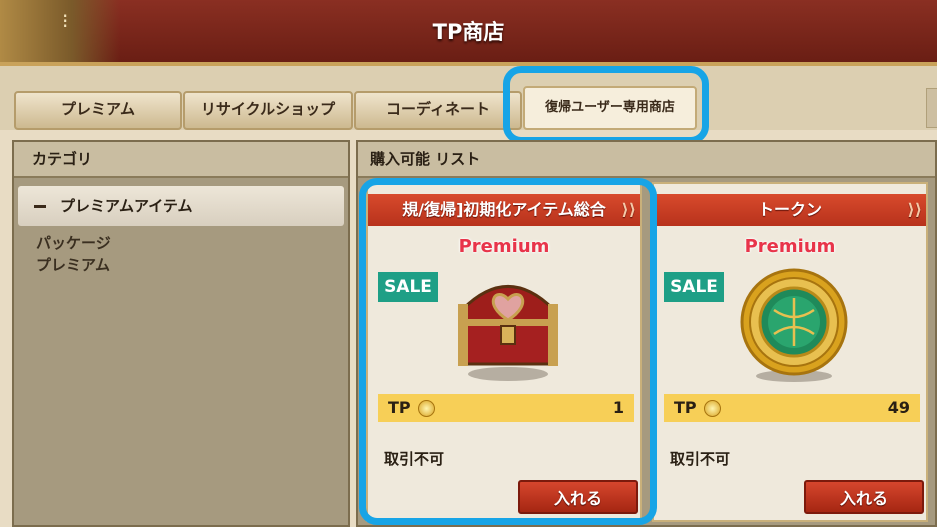 This screenshot has width=937, height=527. I want to click on item-price: 49, so click(898, 407).